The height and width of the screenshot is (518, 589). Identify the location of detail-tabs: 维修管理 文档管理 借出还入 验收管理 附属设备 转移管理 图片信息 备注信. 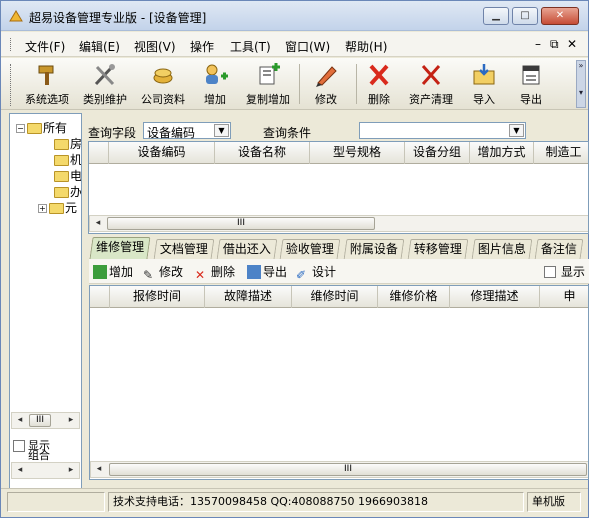
(339, 248).